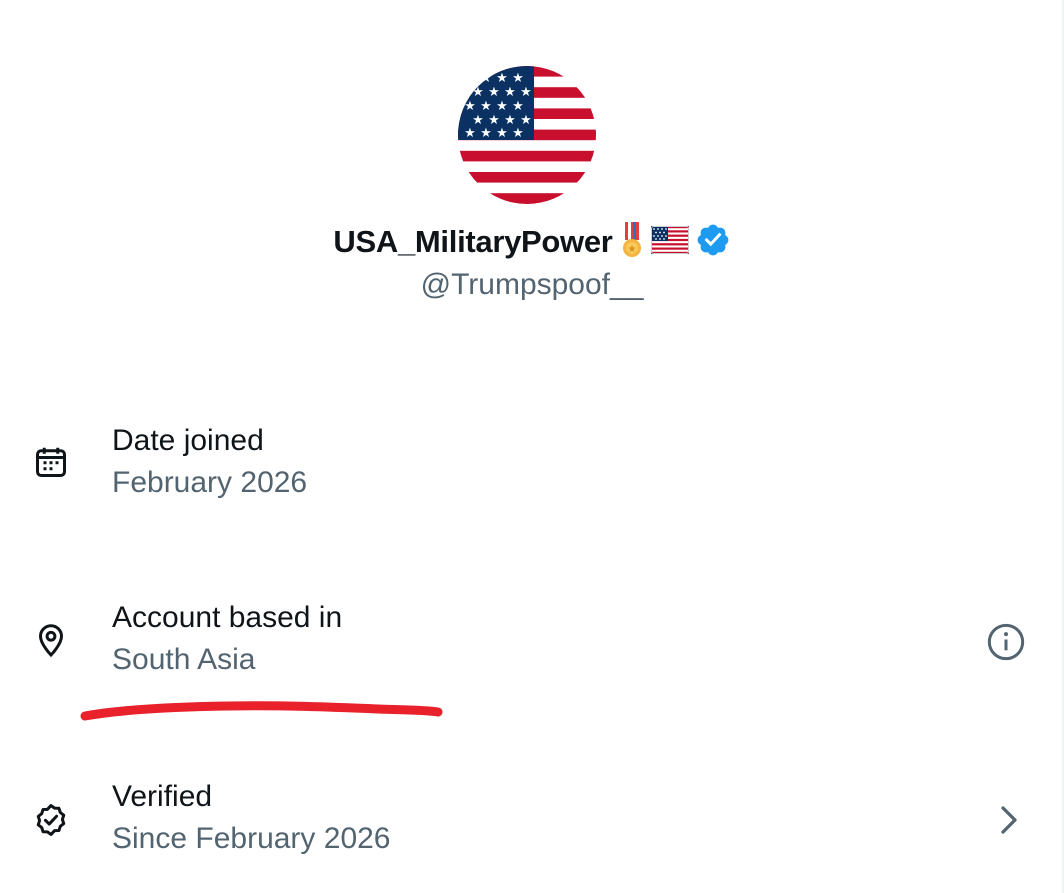 The height and width of the screenshot is (893, 1064). I want to click on detail-title: Verified, so click(162, 796).